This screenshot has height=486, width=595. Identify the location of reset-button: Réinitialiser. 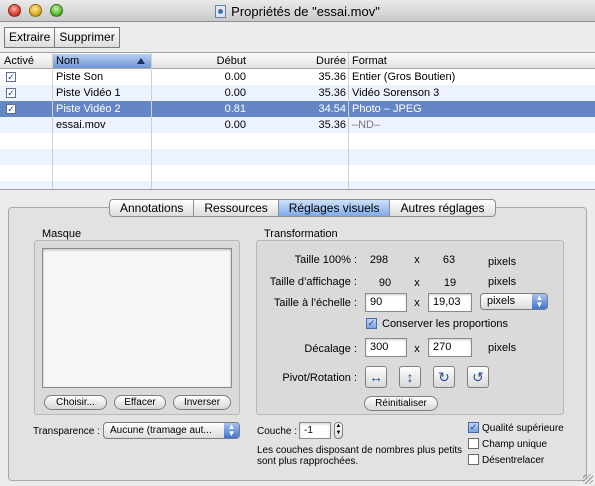
(401, 403).